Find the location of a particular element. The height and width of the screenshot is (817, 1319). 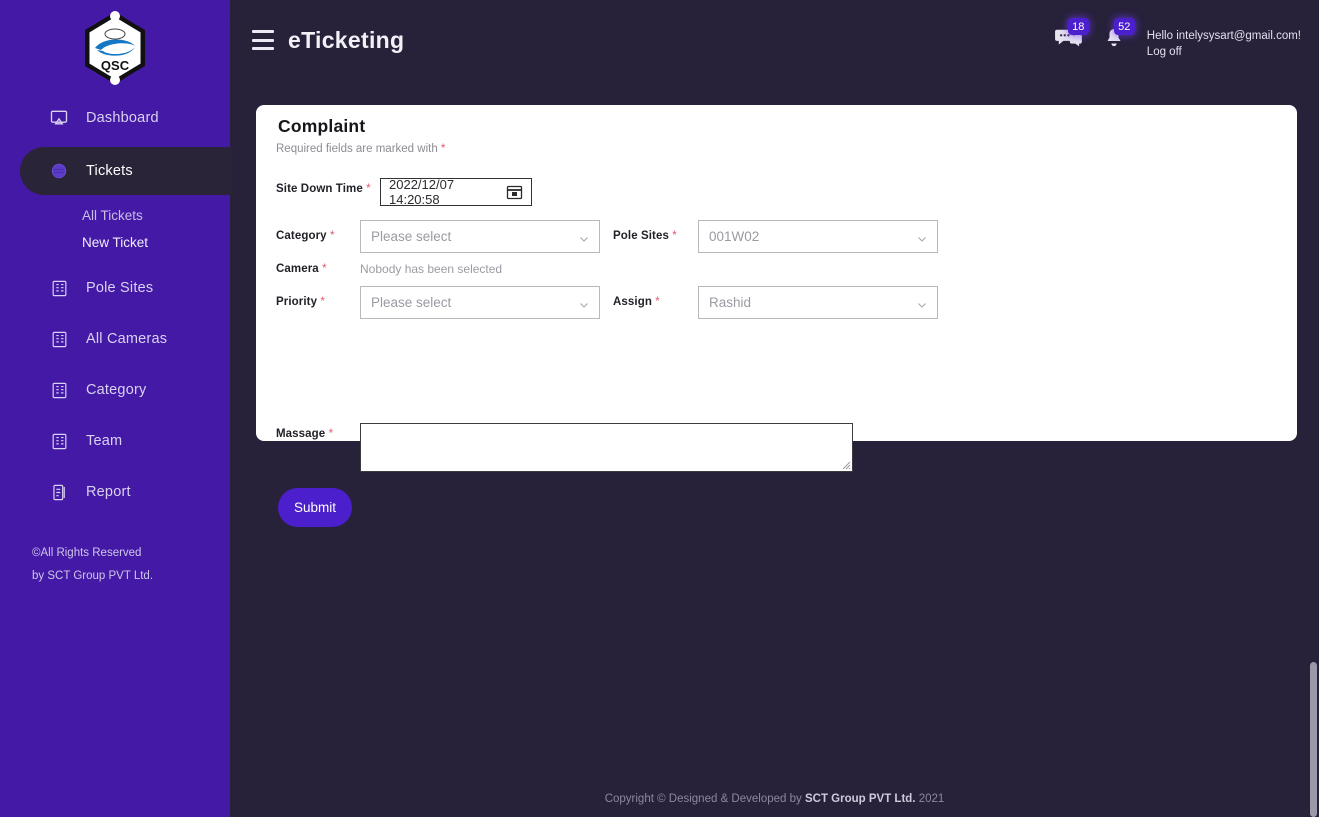

sidebar-item-label: Category is located at coordinates (116, 390).